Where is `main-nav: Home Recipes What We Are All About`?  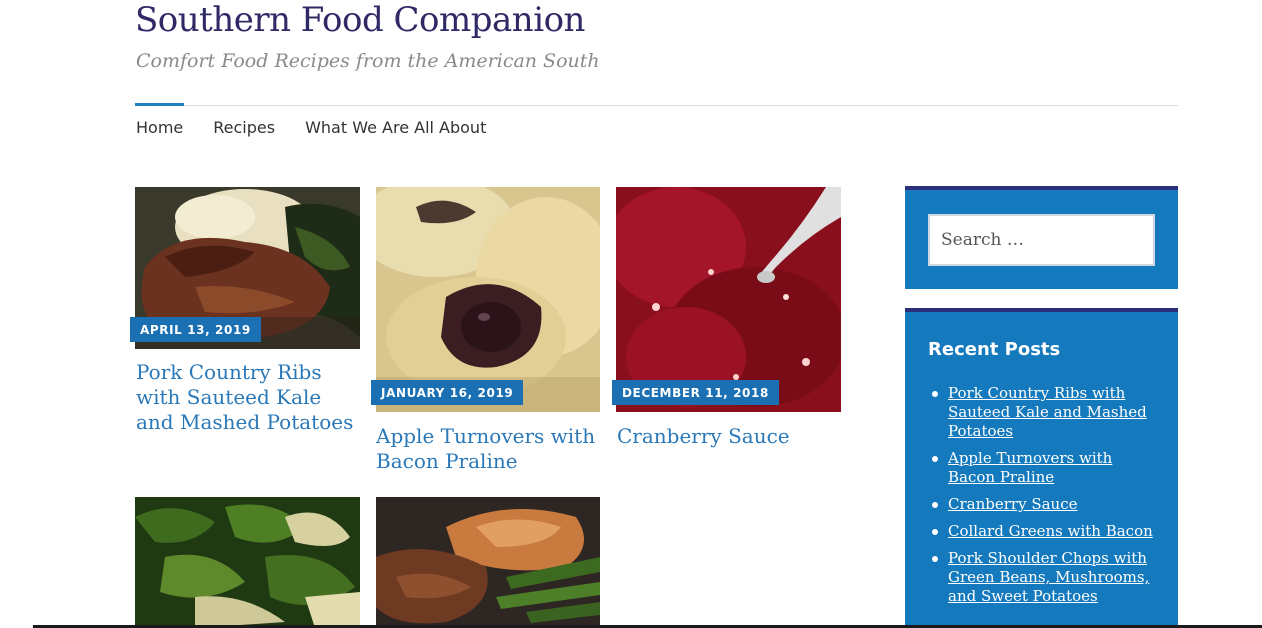
main-nav: Home Recipes What We Are All About is located at coordinates (311, 127).